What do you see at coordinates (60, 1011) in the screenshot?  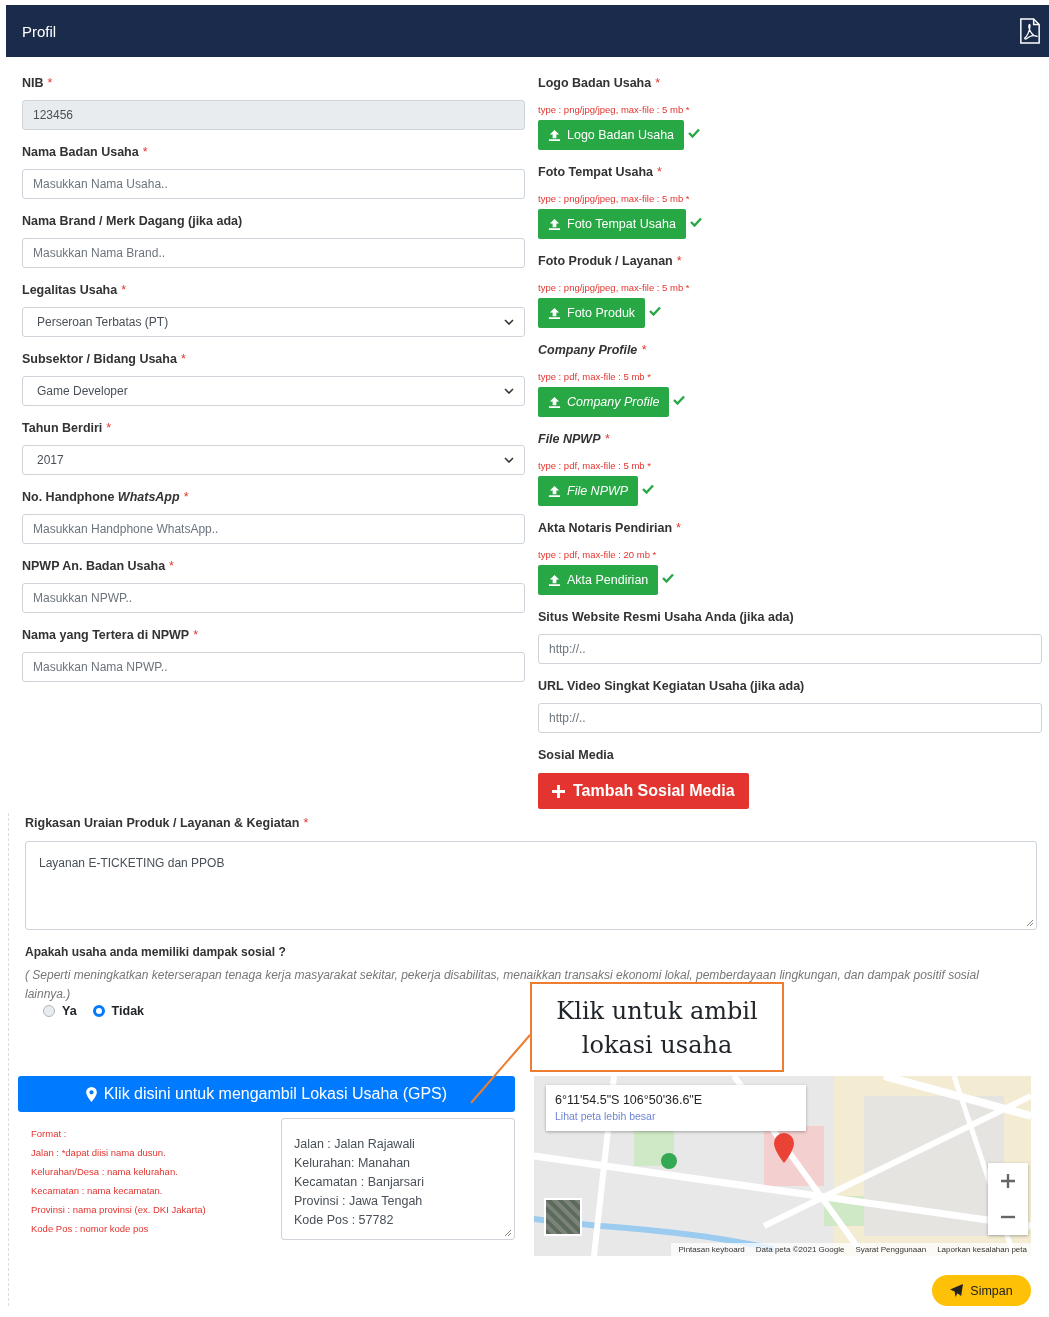 I see `radio-option: Ya` at bounding box center [60, 1011].